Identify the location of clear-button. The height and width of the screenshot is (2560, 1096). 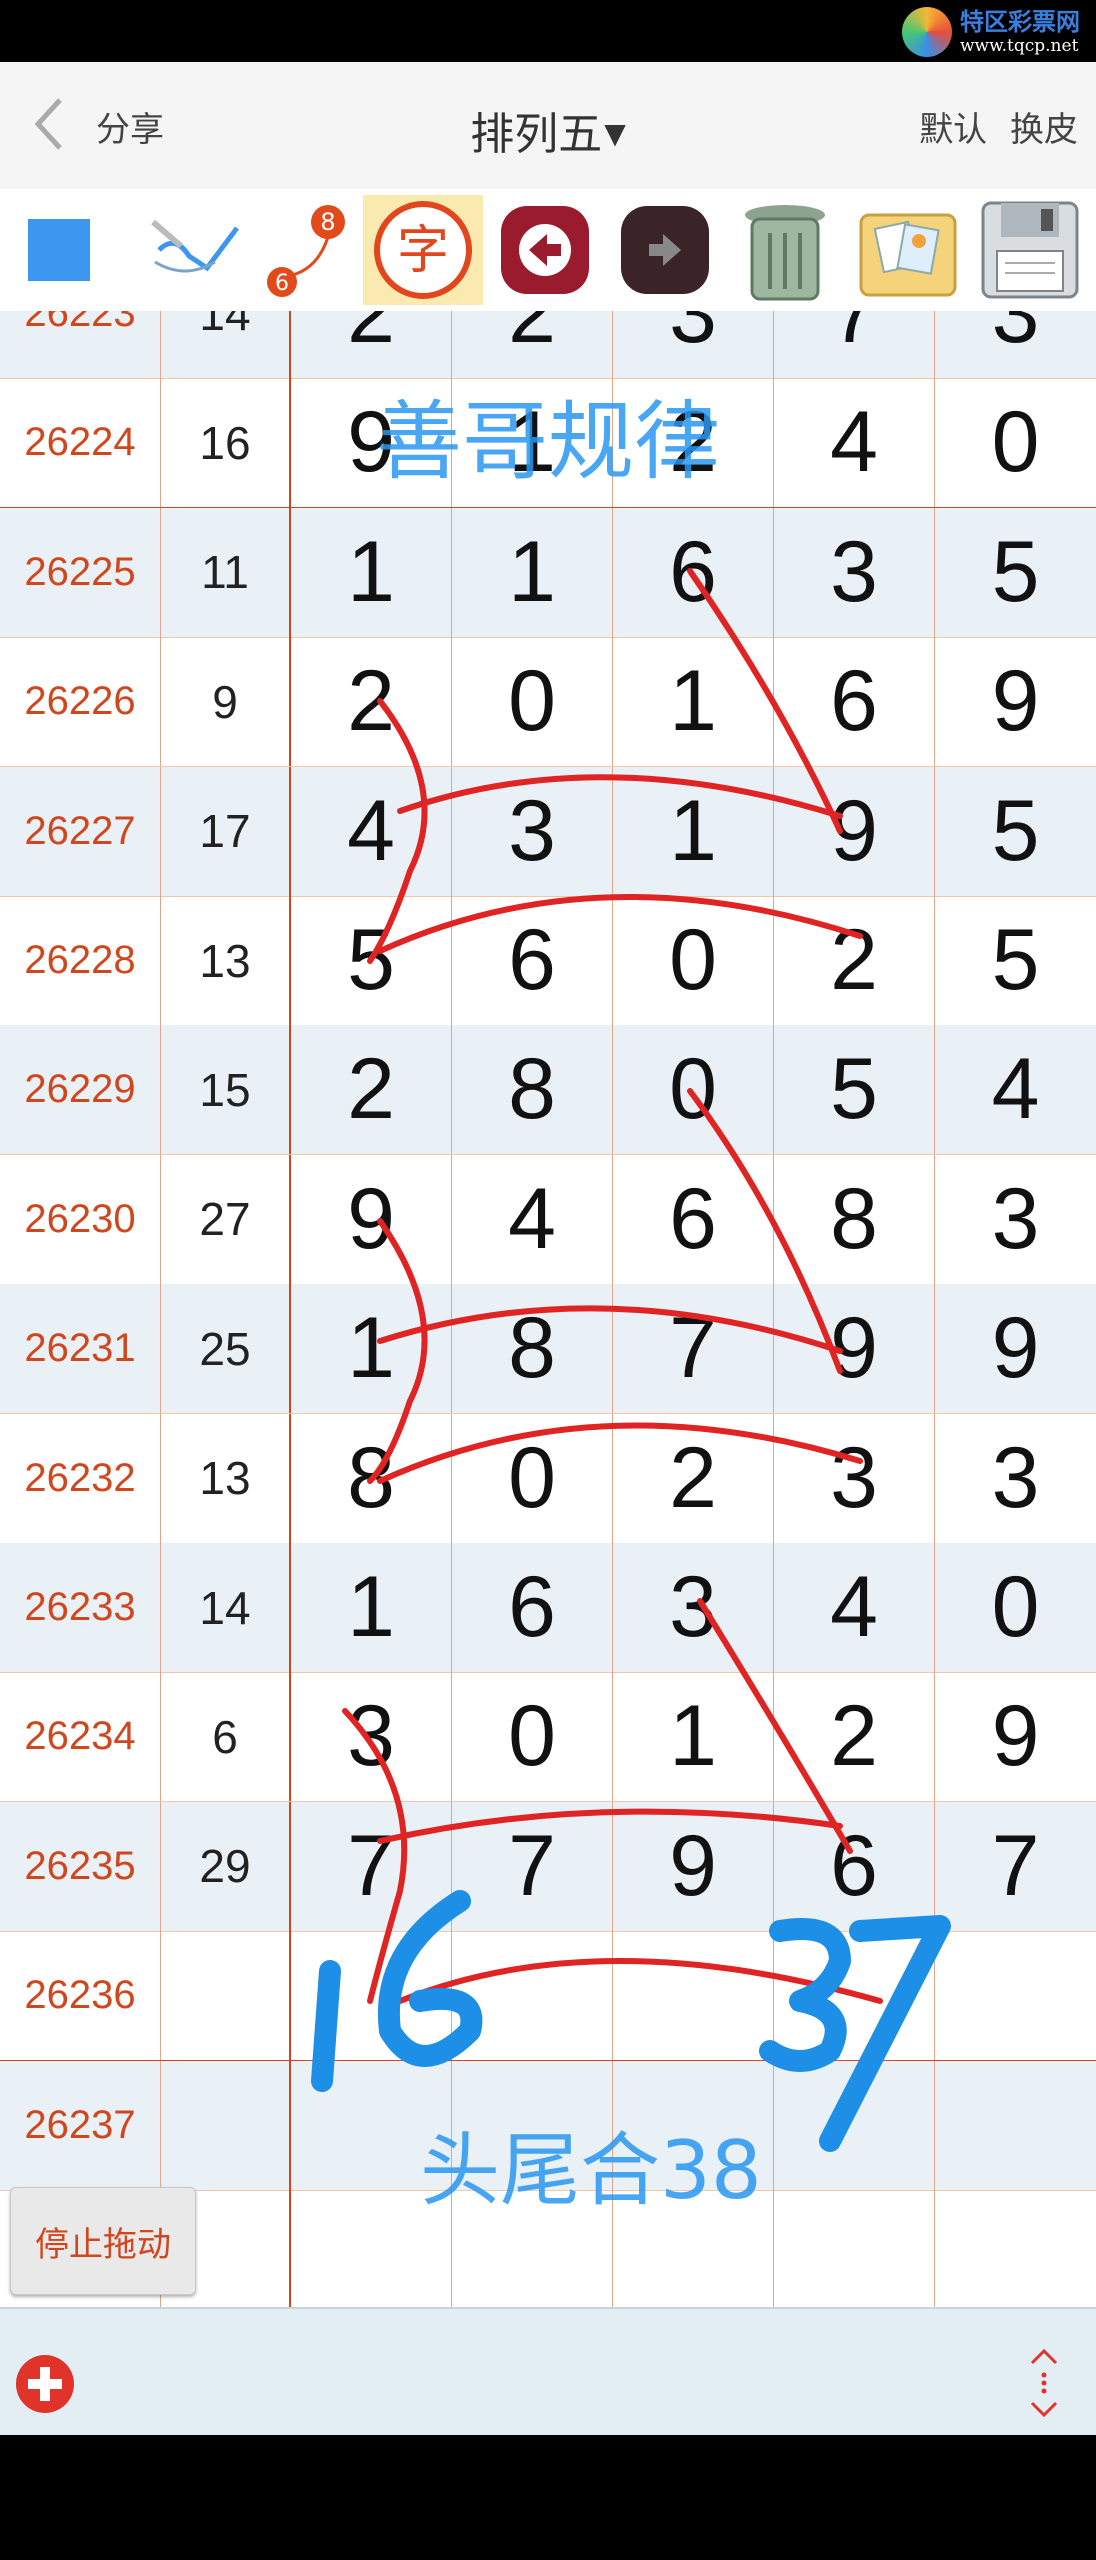
(785, 250).